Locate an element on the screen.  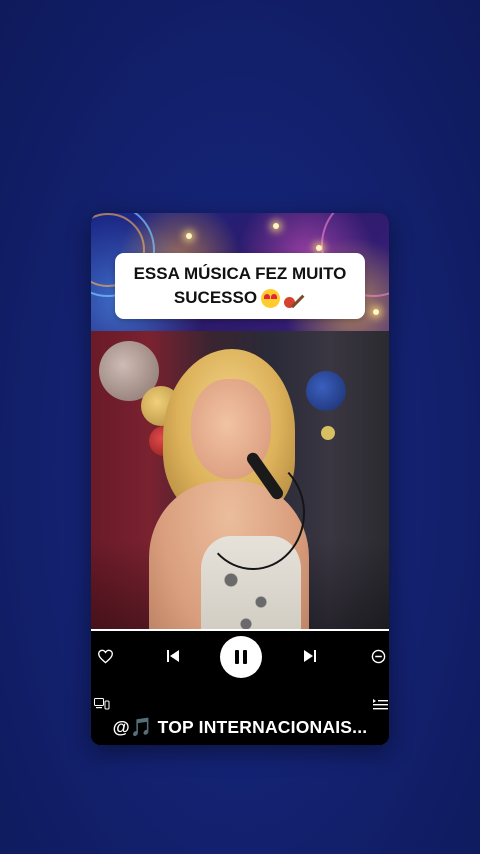
queue-button is located at coordinates (380, 704).